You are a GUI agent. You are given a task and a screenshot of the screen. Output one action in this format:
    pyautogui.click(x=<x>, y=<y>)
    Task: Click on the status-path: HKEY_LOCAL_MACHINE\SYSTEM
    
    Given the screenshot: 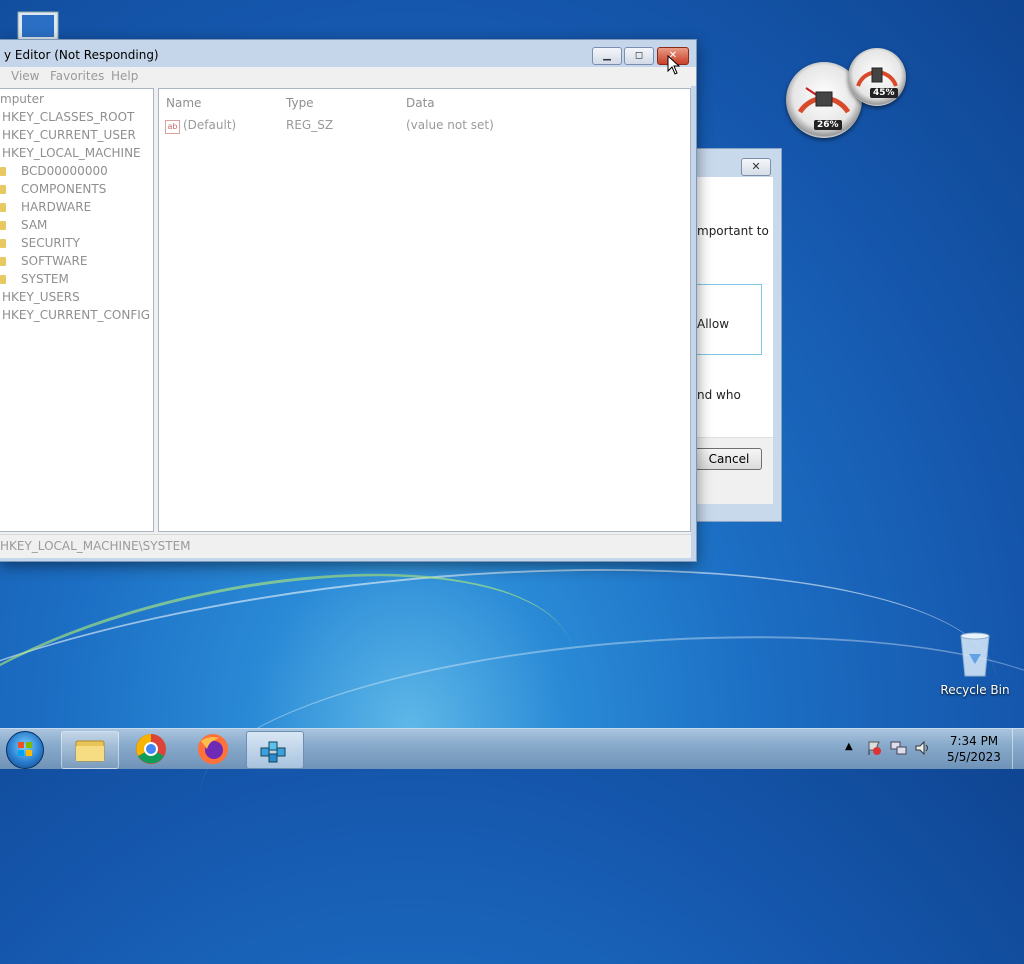 What is the action you would take?
    pyautogui.click(x=95, y=546)
    